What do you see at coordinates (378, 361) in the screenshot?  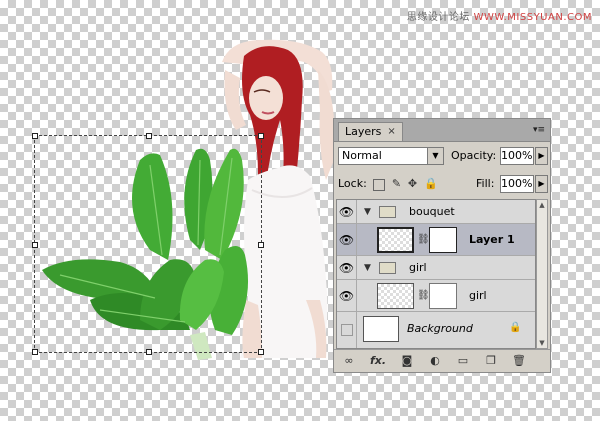 I see `fx-icon: fx.` at bounding box center [378, 361].